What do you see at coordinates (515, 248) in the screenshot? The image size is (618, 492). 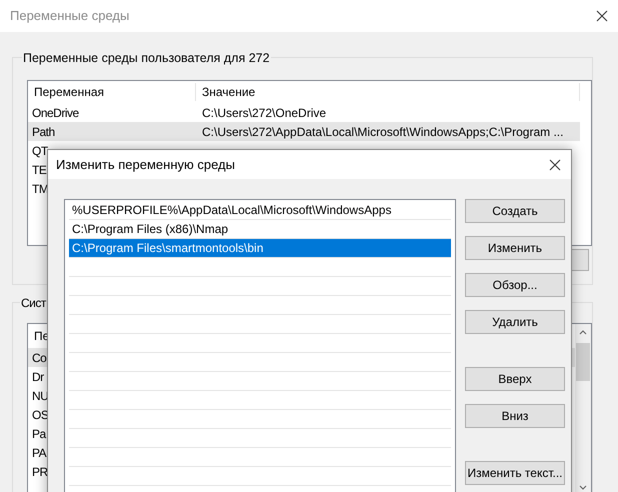 I see `dialog-button: Изменить` at bounding box center [515, 248].